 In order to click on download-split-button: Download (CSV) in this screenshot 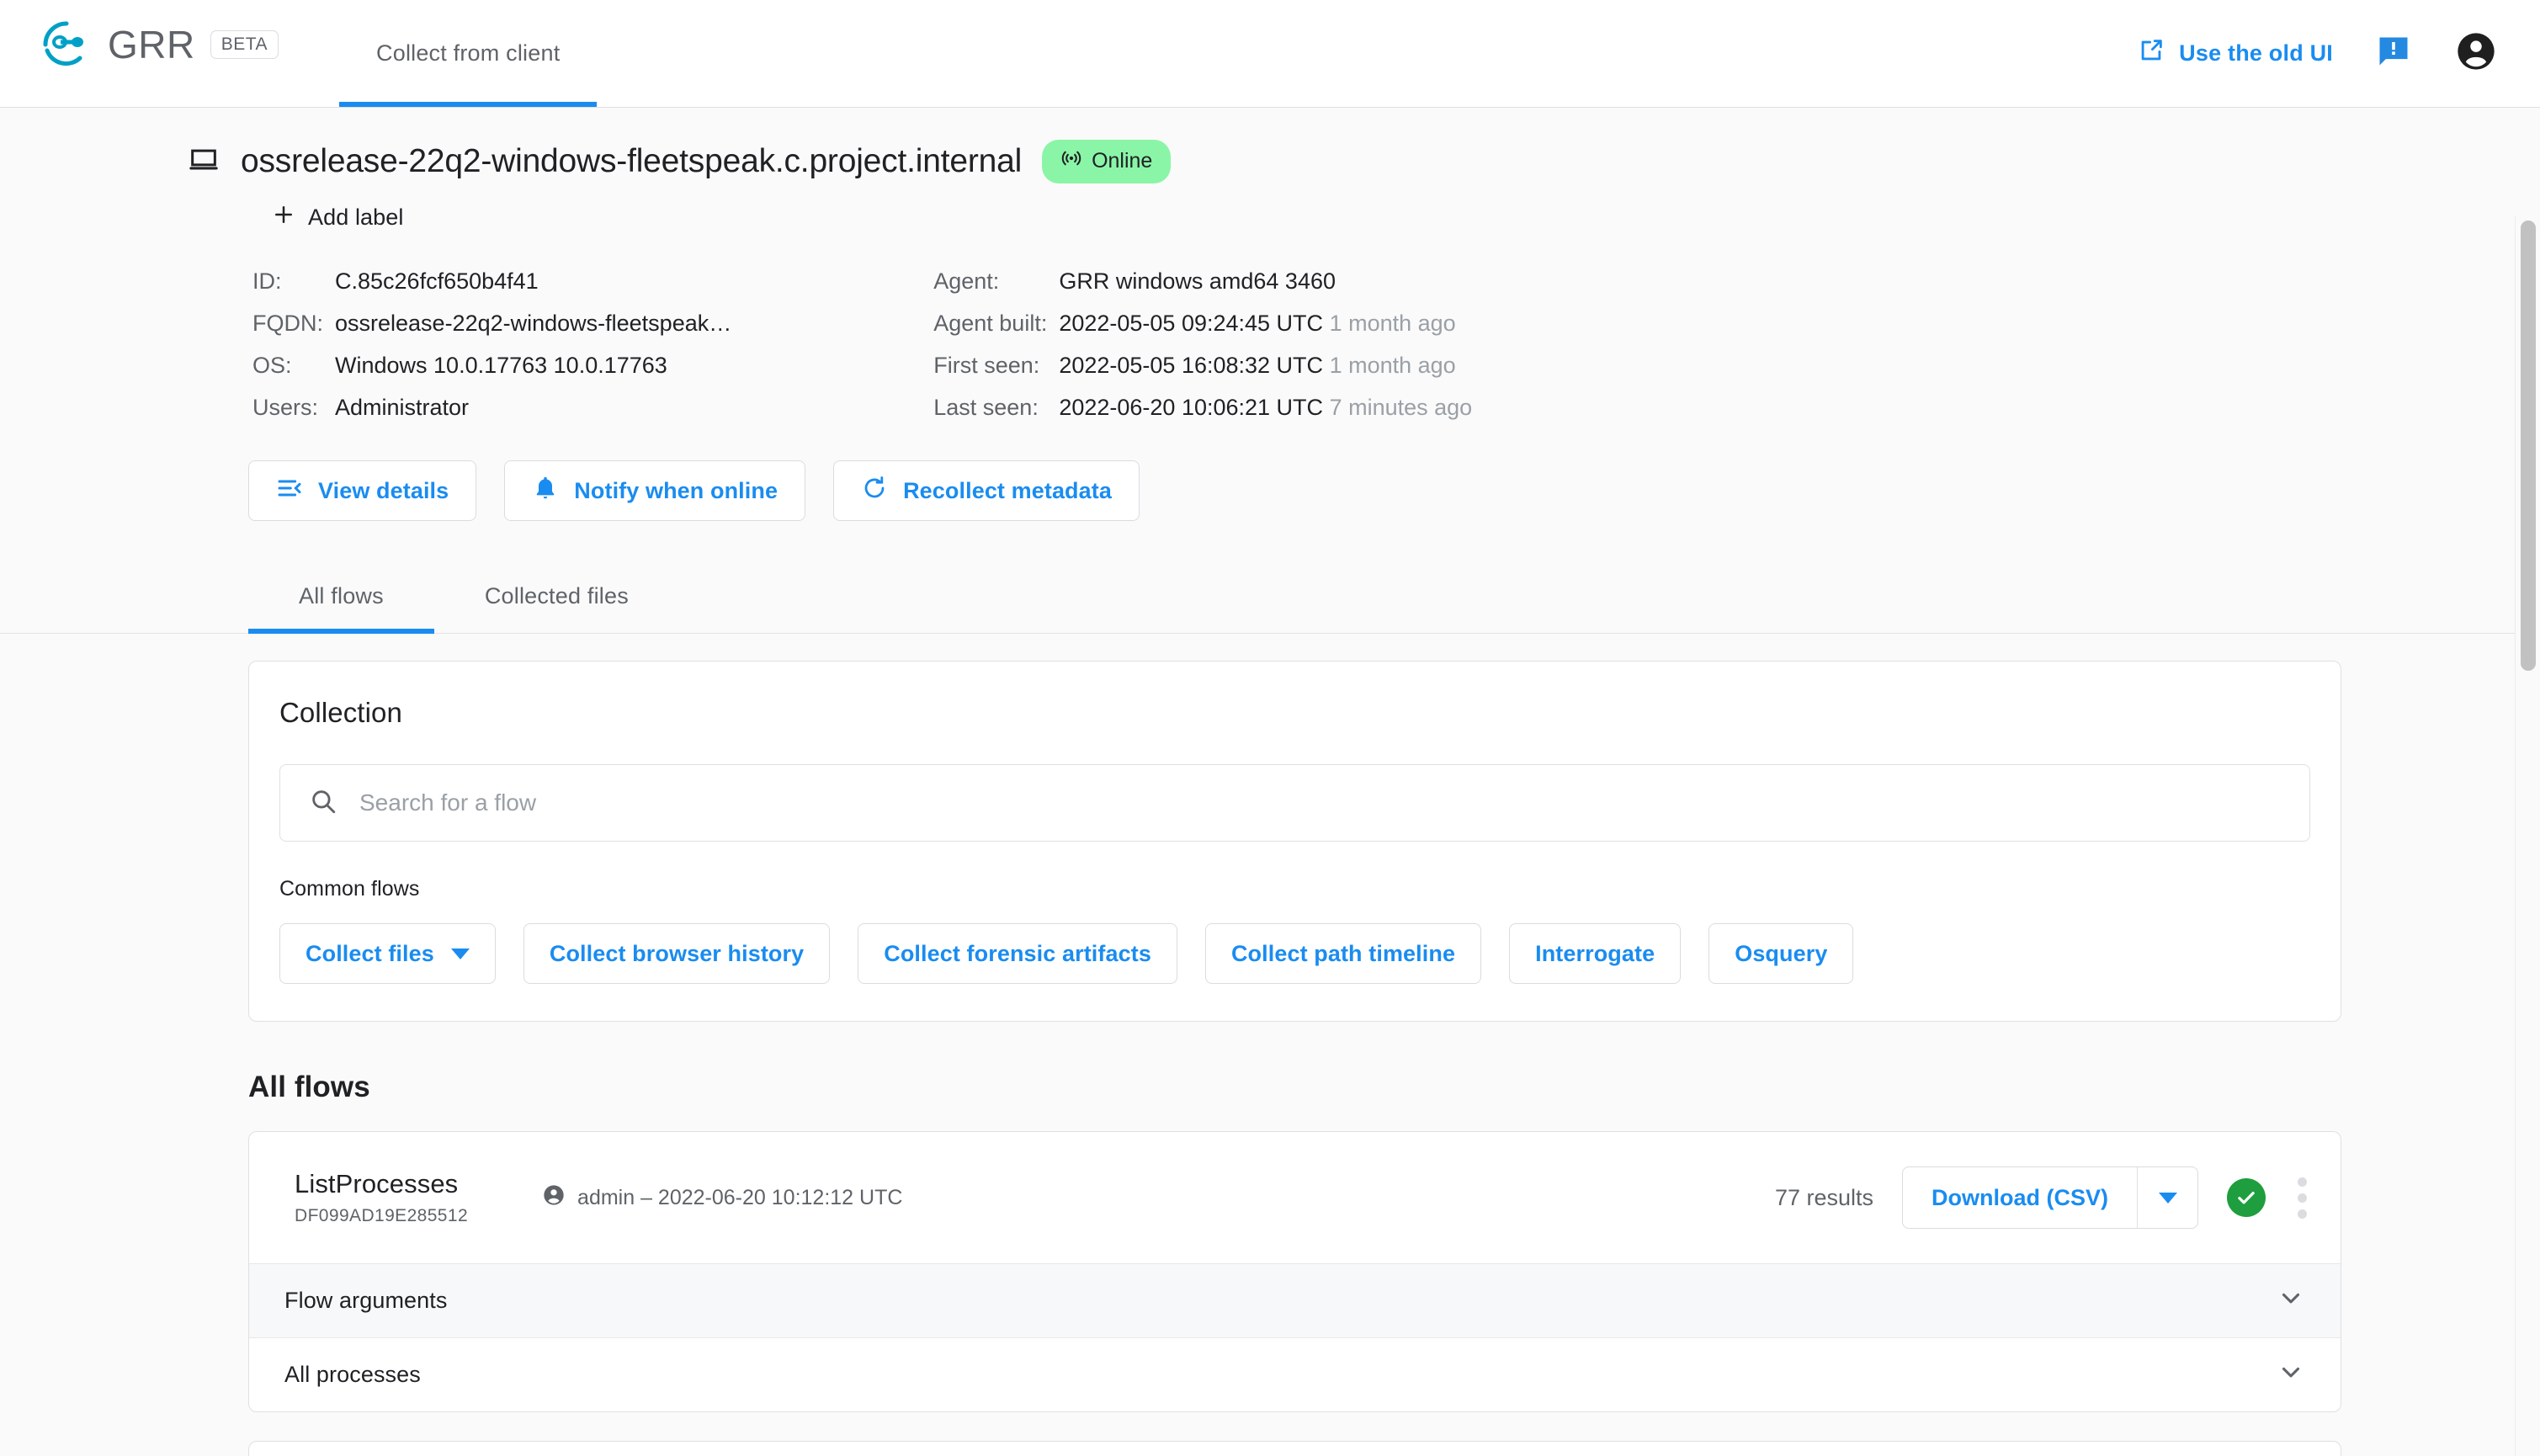, I will do `click(2050, 1197)`.